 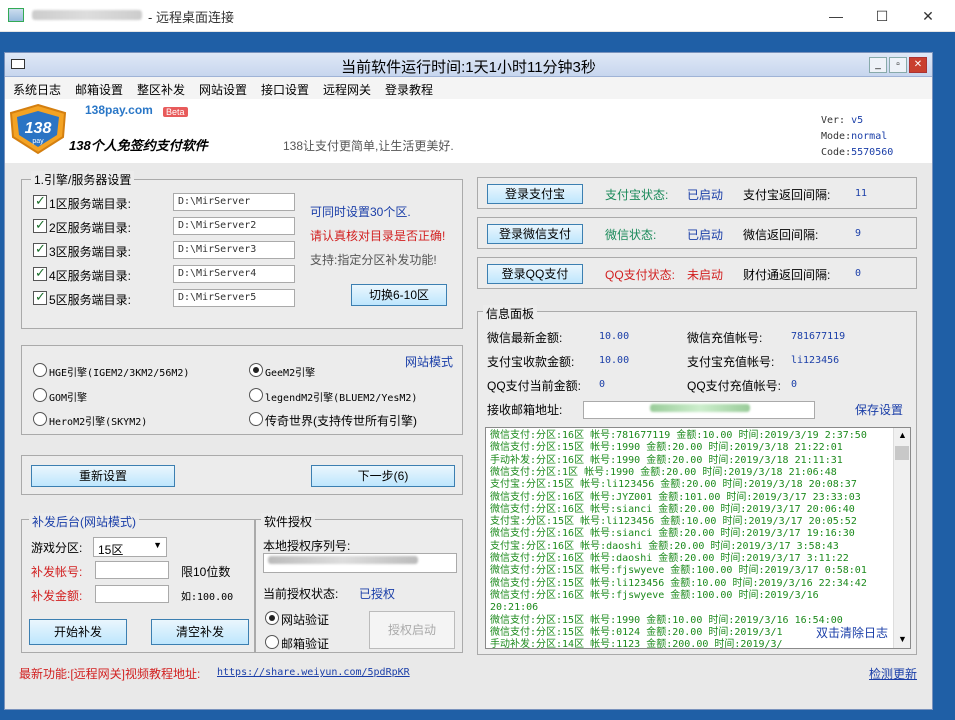 What do you see at coordinates (138, 145) in the screenshot?
I see `product-name: 138个人免签约支付软件` at bounding box center [138, 145].